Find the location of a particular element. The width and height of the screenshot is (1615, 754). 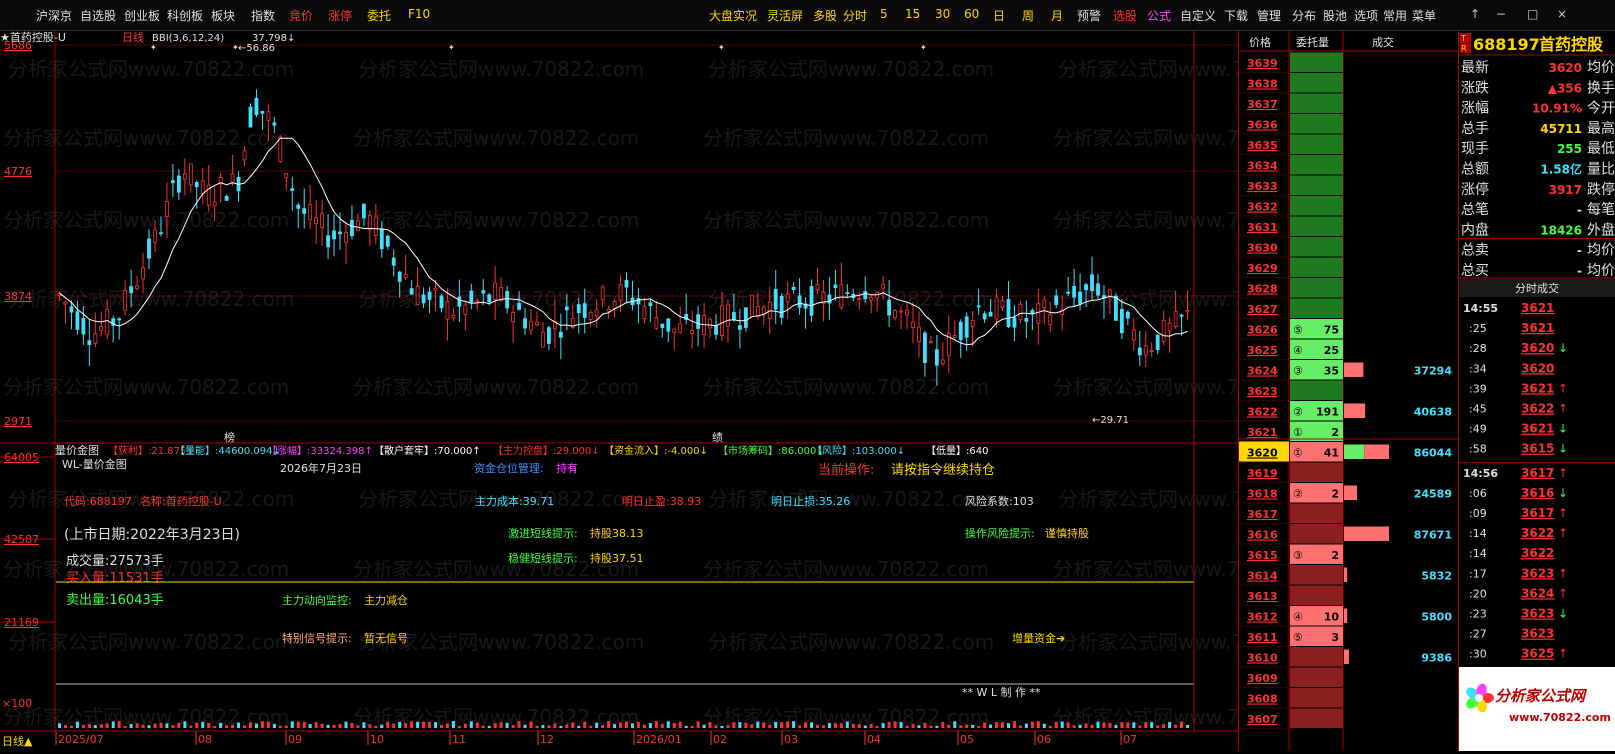

menu-item-right-4: 5 is located at coordinates (884, 14).